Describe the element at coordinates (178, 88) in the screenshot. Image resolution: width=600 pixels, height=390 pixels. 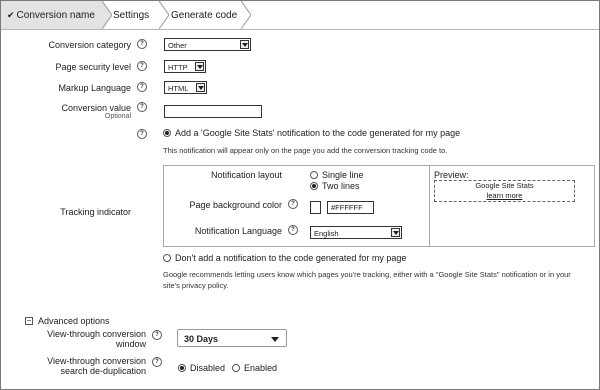
I see `markup-value: HTML` at that location.